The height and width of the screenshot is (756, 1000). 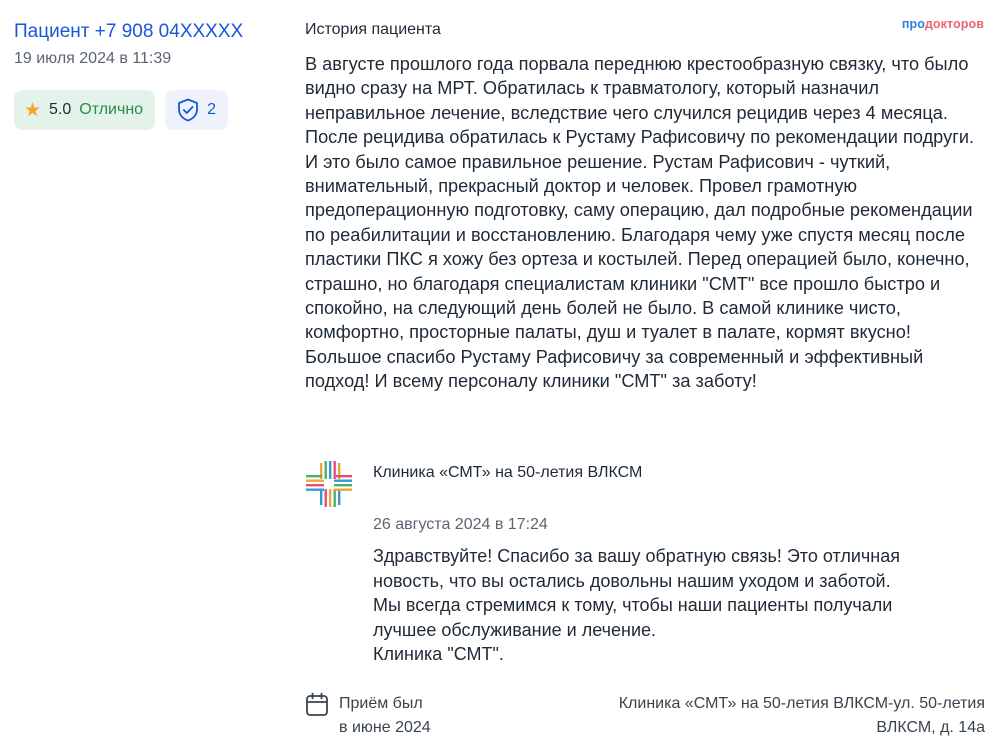 I want to click on author-name: Пациент +7 908 04XXXXX, so click(x=149, y=32).